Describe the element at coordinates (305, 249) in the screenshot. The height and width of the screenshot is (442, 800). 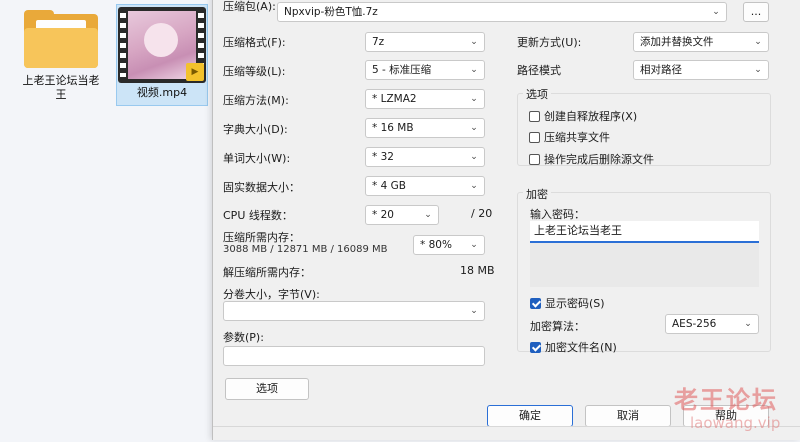
I see `memory-detail: 3088 MB / 12871 MB / 16089 MB` at that location.